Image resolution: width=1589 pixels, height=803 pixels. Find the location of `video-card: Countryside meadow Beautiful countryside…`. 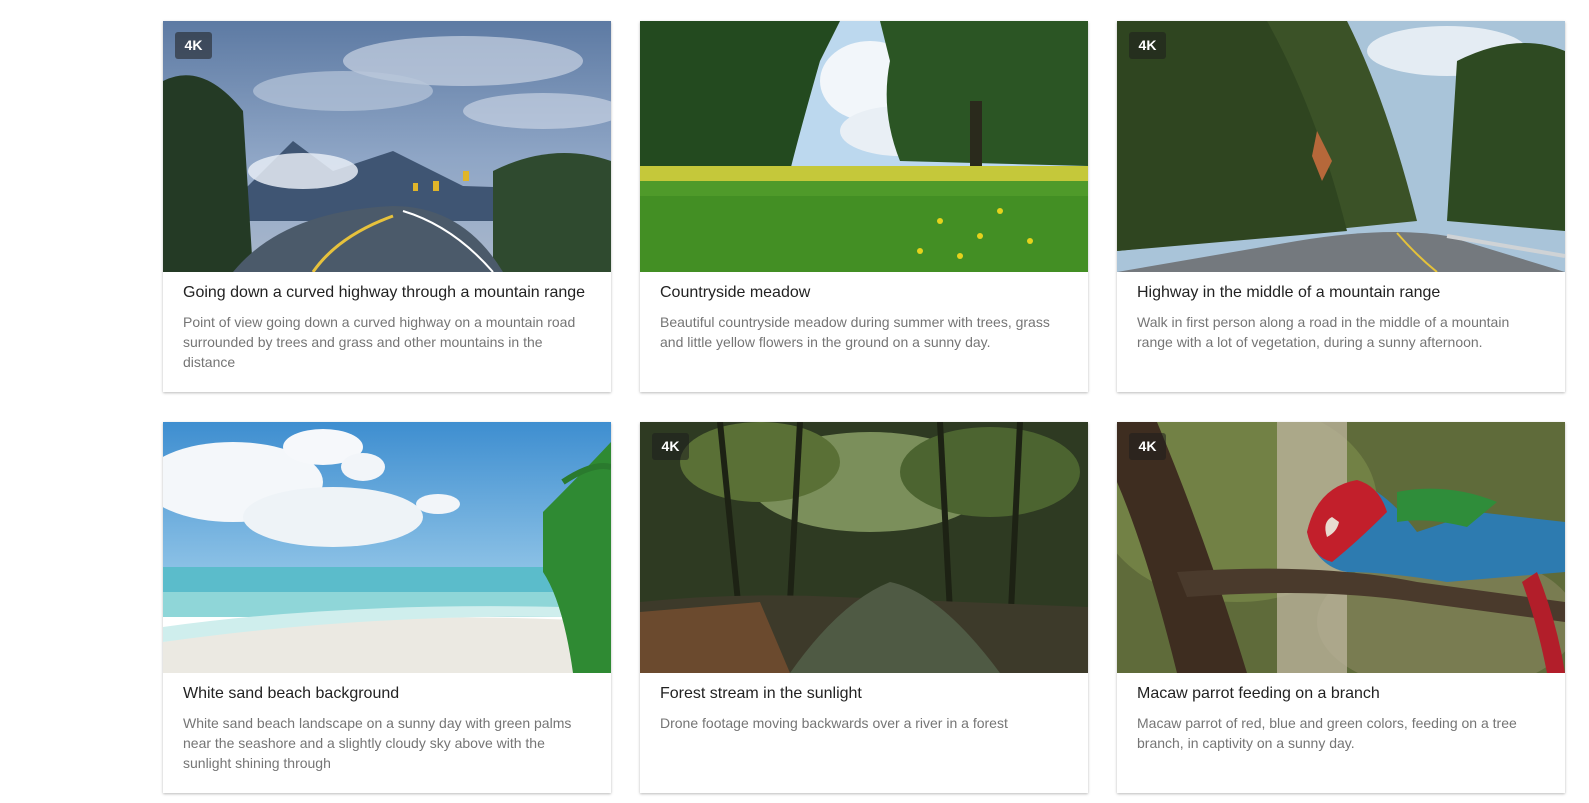

video-card: Countryside meadow Beautiful countryside… is located at coordinates (864, 206).